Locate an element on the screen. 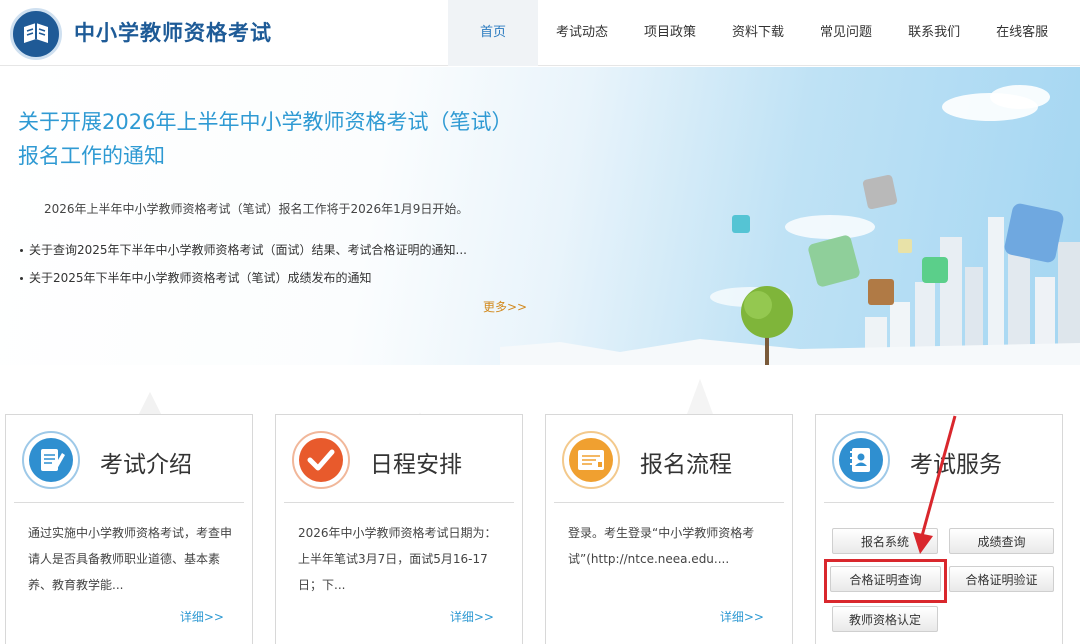 This screenshot has width=1080, height=644. nav-contact: 联系我们 is located at coordinates (934, 33).